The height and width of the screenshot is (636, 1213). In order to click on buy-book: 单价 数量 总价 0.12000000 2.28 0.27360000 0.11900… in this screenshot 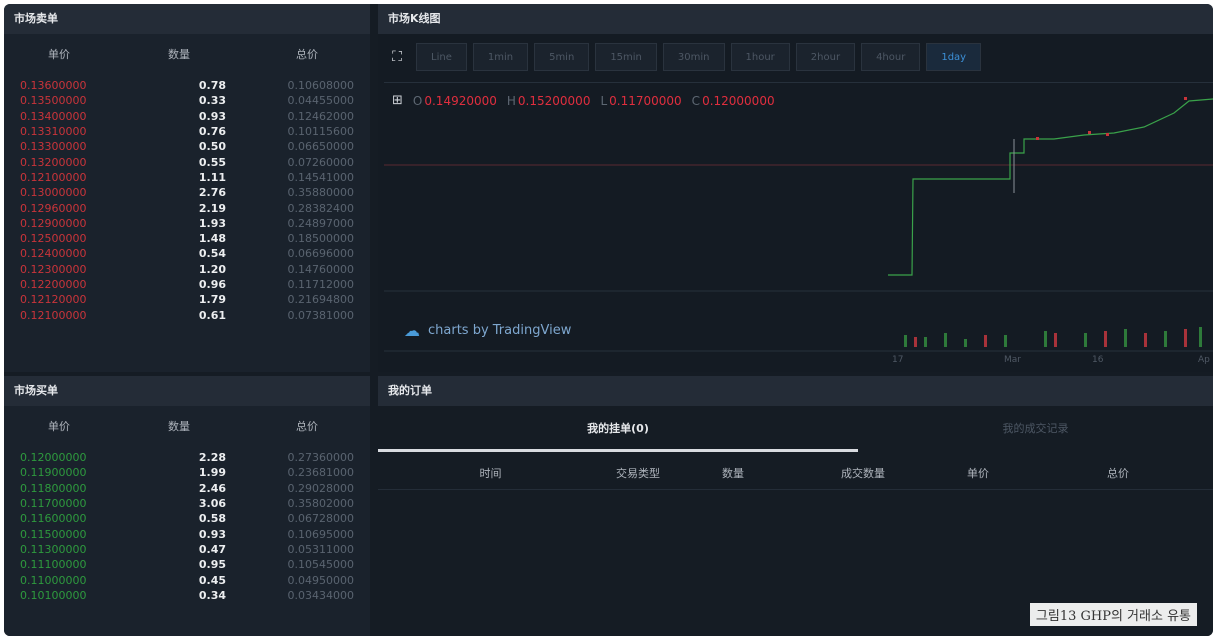, I will do `click(187, 521)`.